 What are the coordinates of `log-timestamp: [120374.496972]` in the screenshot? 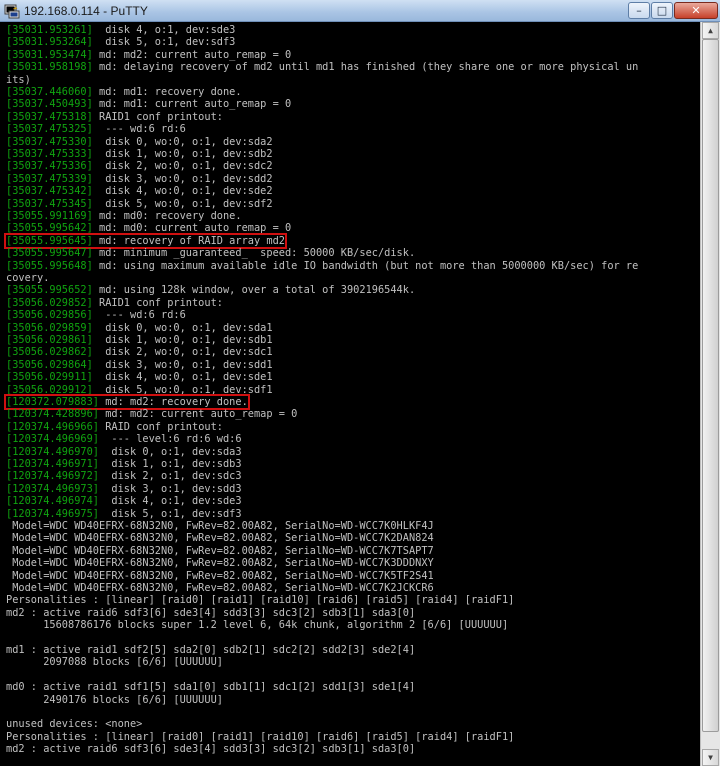 It's located at (52, 476).